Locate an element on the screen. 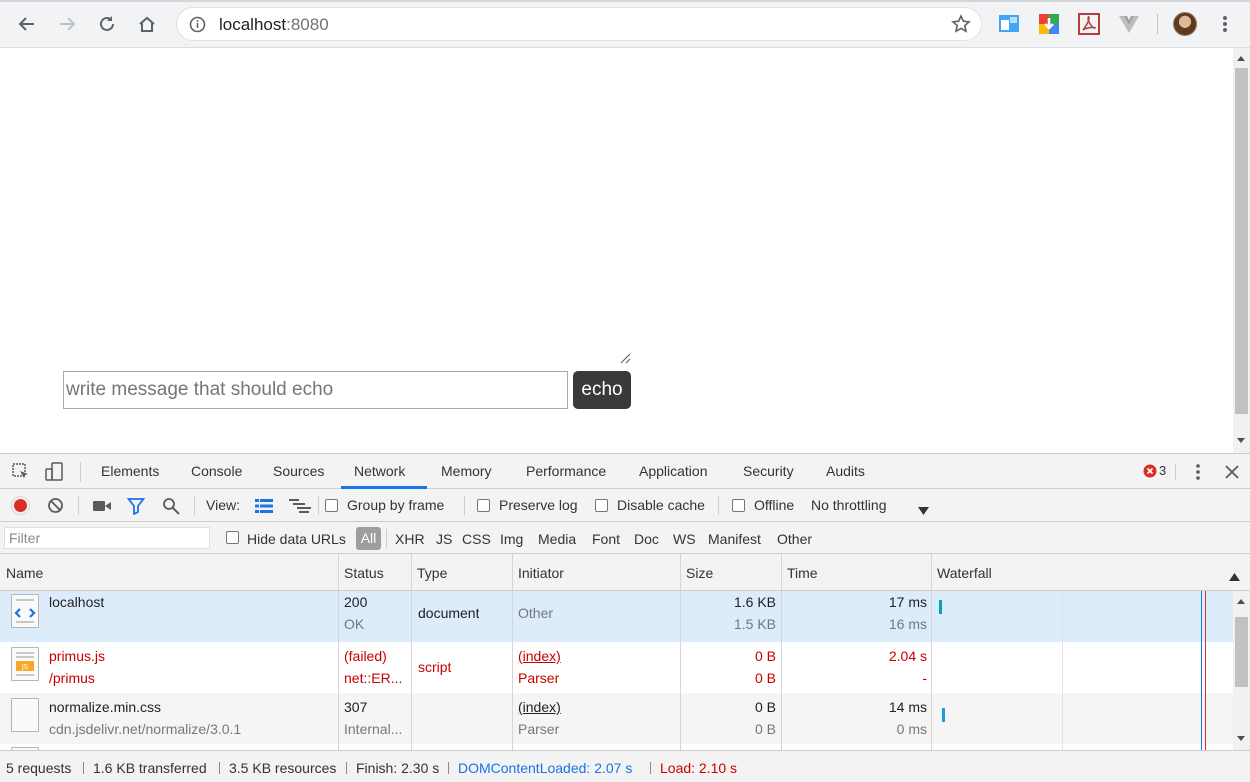 The image size is (1250, 782). request-size-resource: 0 B is located at coordinates (765, 729).